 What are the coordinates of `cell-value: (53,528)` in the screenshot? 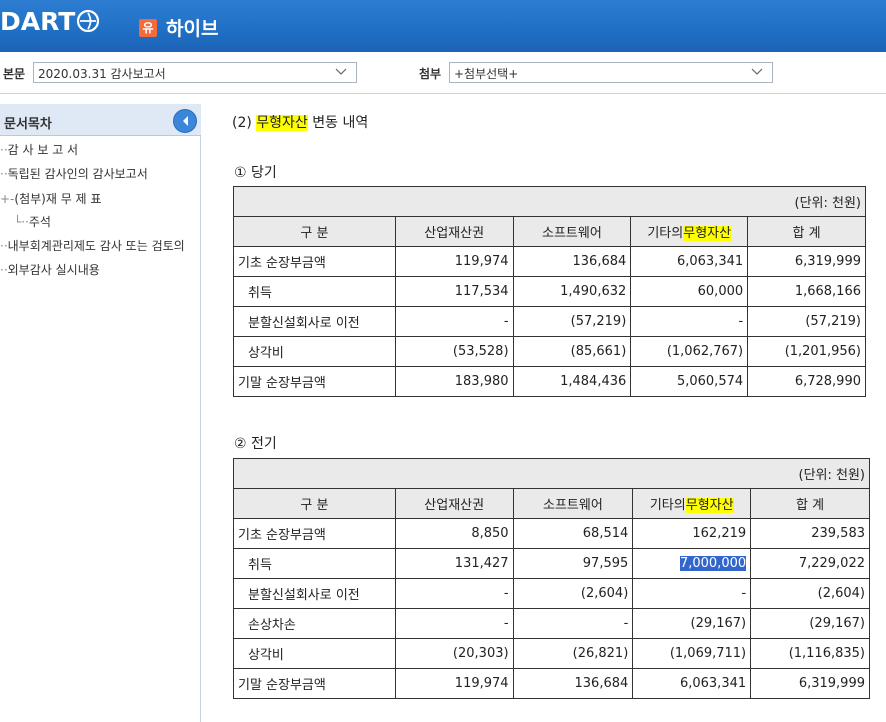 It's located at (480, 351).